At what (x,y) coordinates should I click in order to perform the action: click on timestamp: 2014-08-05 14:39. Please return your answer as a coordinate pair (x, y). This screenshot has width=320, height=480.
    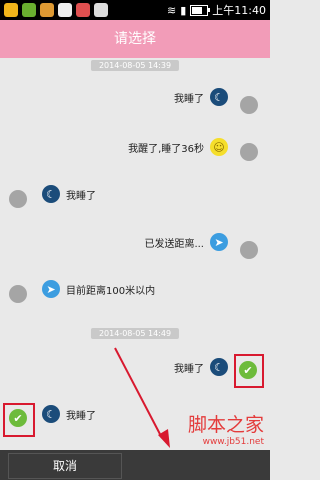
    Looking at the image, I should click on (135, 65).